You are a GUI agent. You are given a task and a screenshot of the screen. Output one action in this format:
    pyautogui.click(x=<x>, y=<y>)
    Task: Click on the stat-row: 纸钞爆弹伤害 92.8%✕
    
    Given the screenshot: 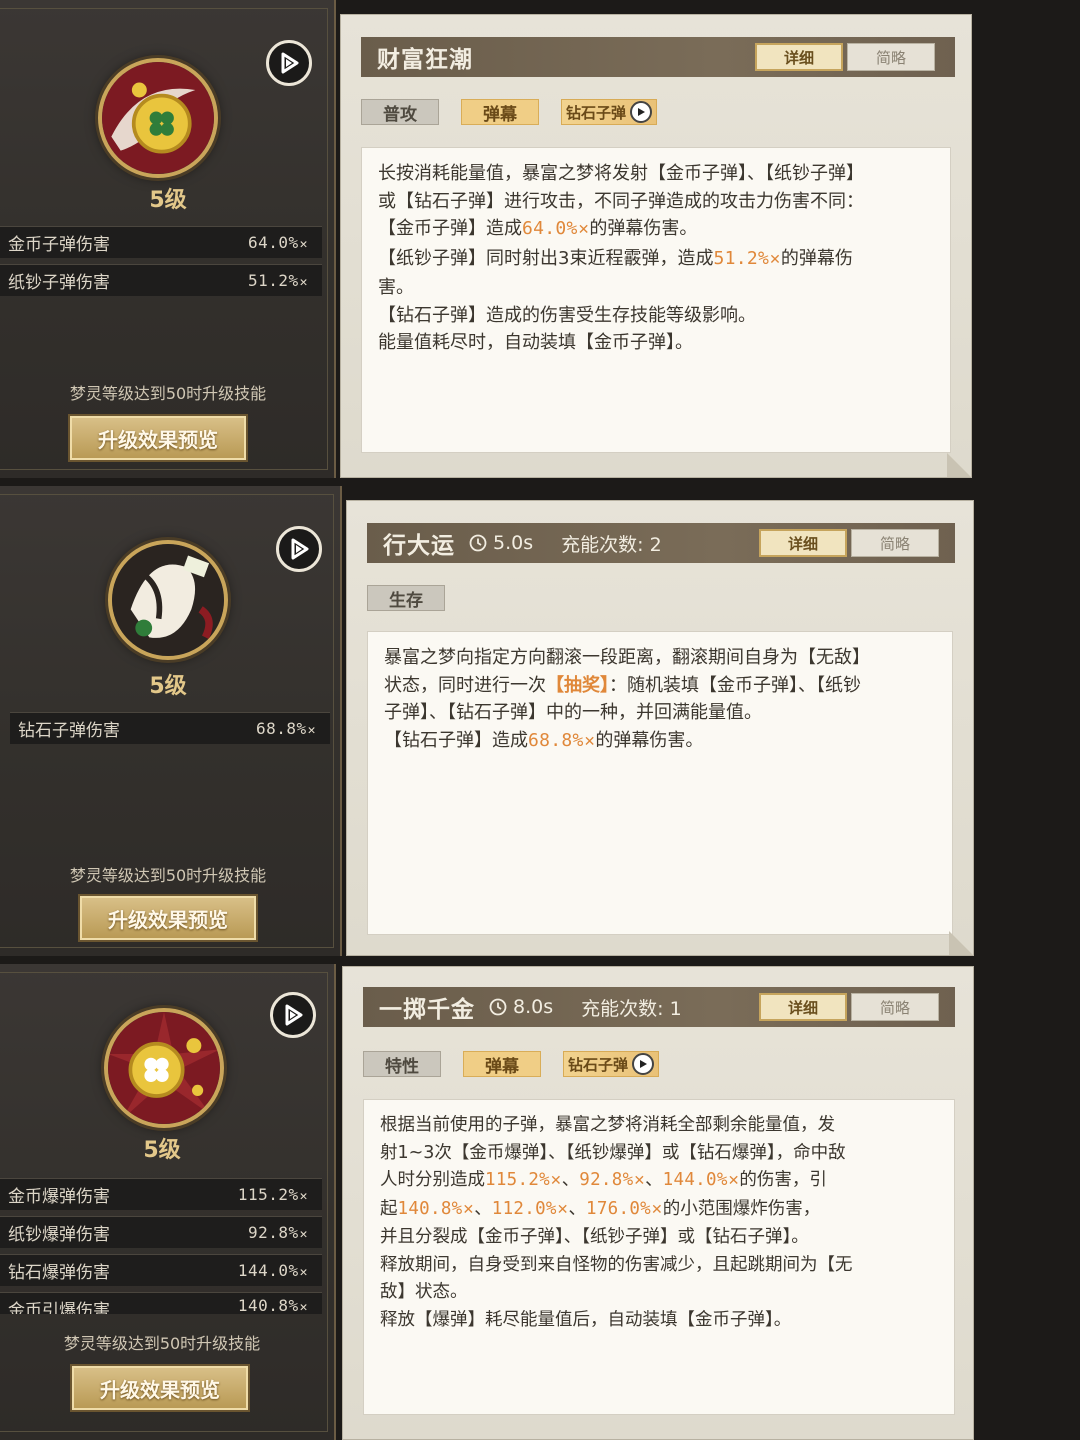 What is the action you would take?
    pyautogui.click(x=161, y=1232)
    